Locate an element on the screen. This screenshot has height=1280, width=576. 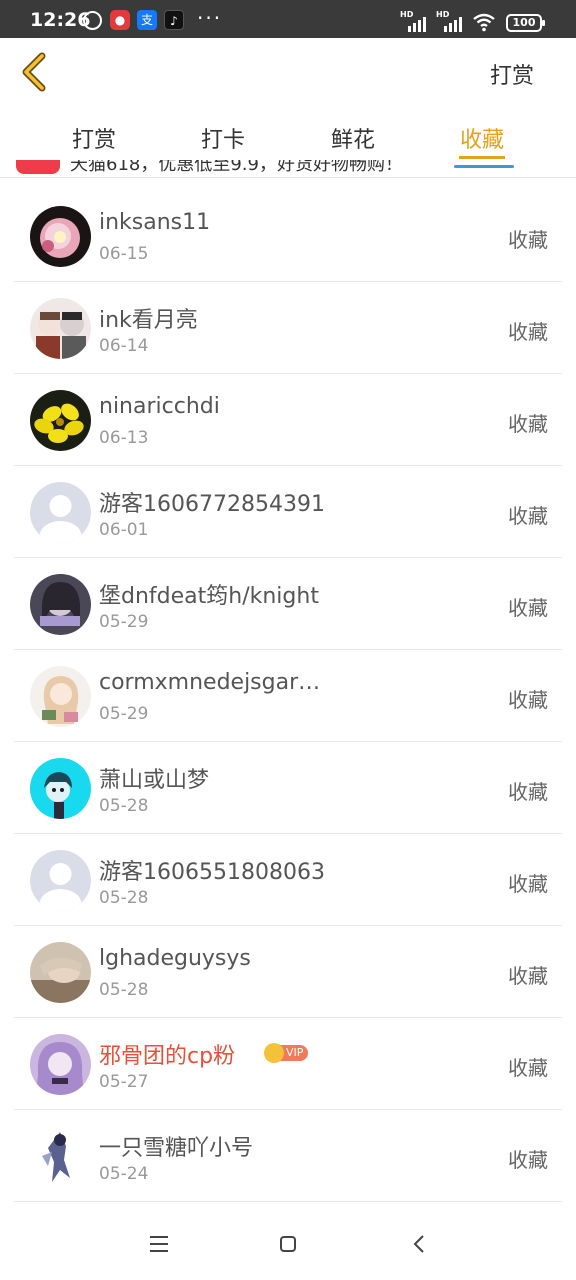
user-name: 邪骨团的cp粉 is located at coordinates (167, 1056).